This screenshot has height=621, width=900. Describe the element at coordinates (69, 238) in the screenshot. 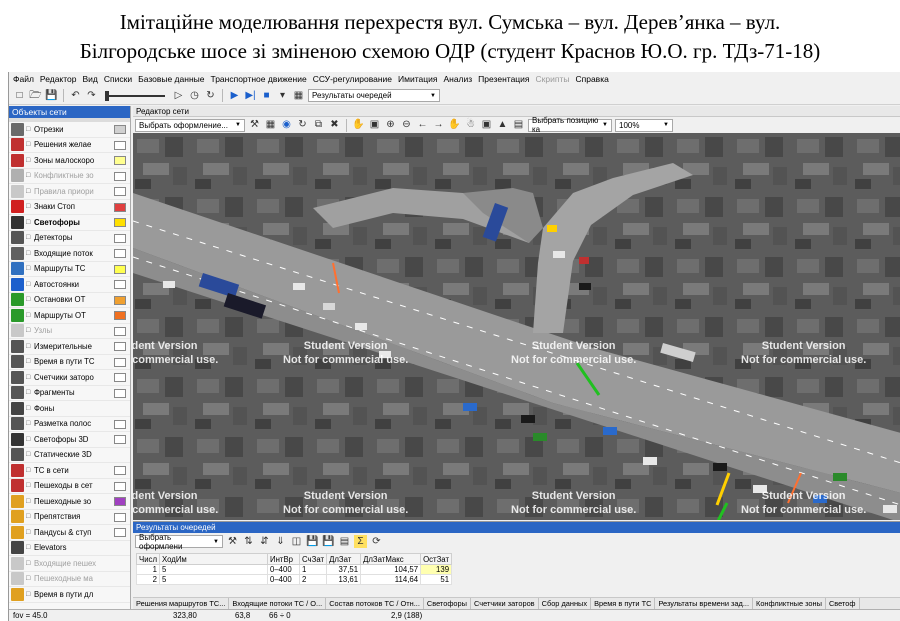

I see `network-object-row: □ Детекторы` at that location.